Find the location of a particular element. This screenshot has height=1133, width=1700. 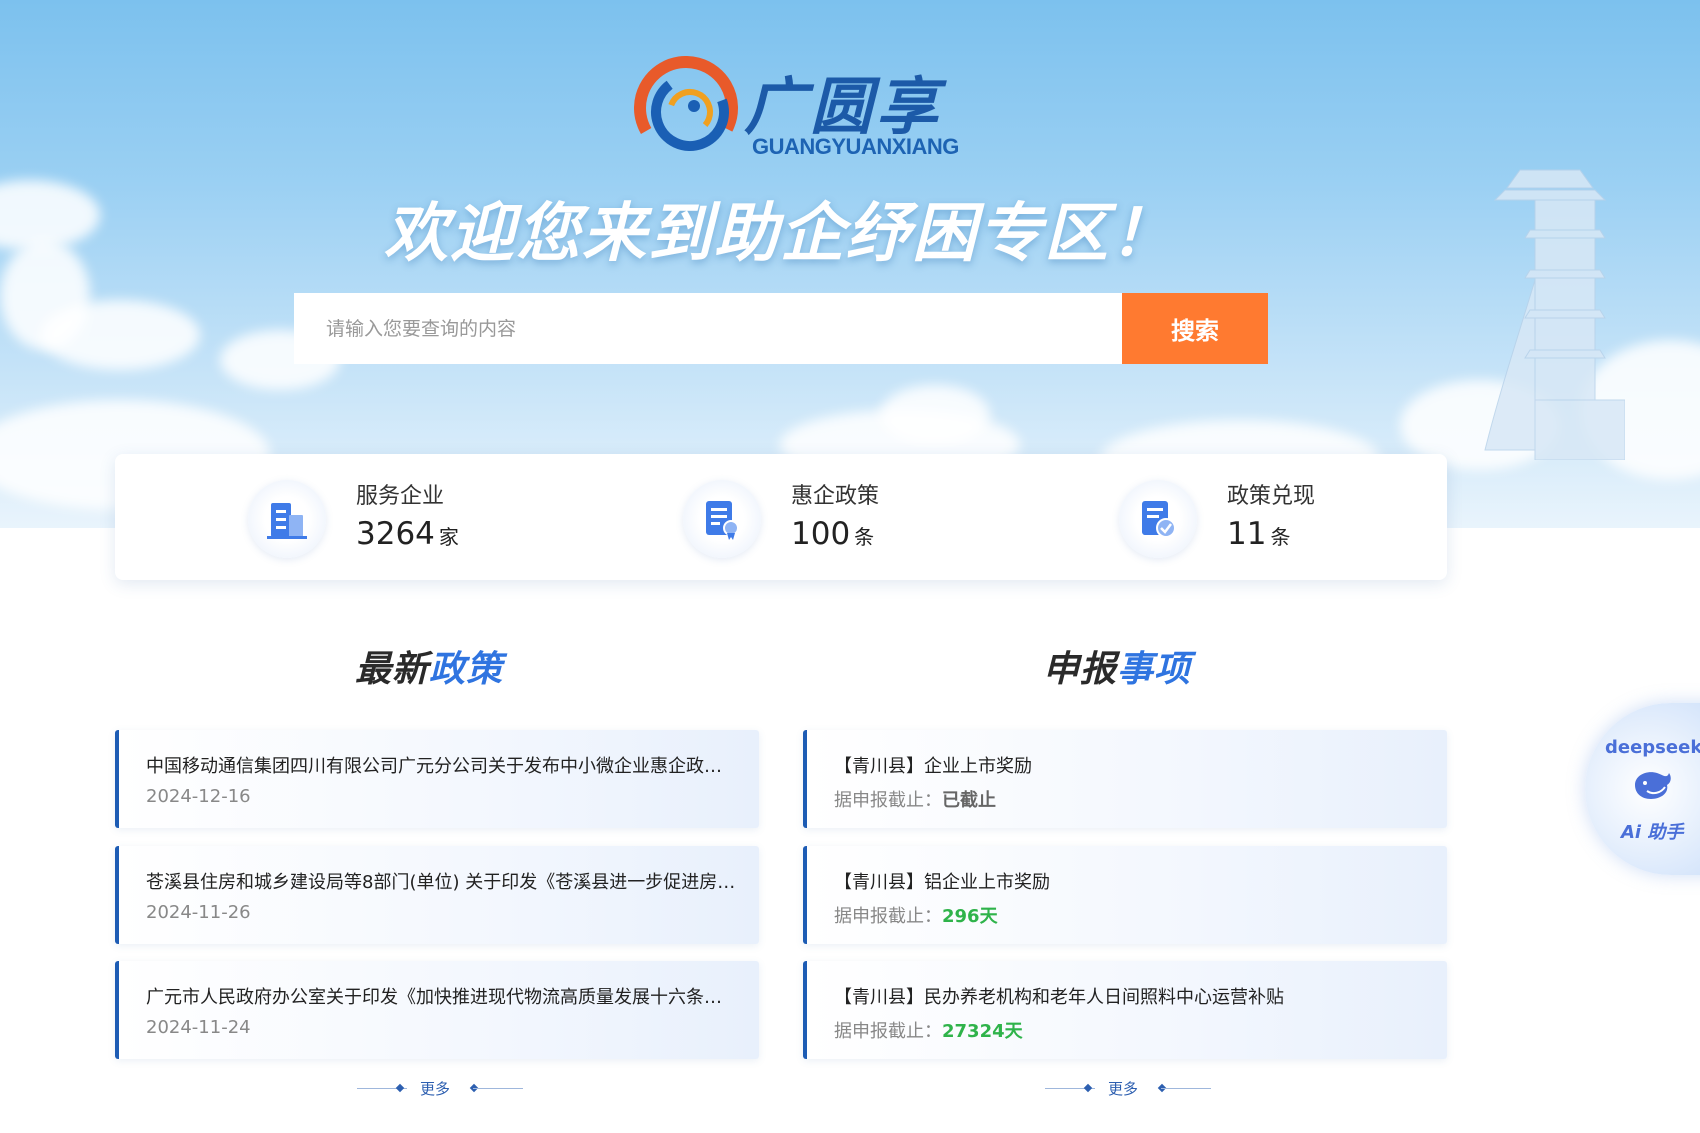

stat-label: 服务企业 is located at coordinates (400, 496).